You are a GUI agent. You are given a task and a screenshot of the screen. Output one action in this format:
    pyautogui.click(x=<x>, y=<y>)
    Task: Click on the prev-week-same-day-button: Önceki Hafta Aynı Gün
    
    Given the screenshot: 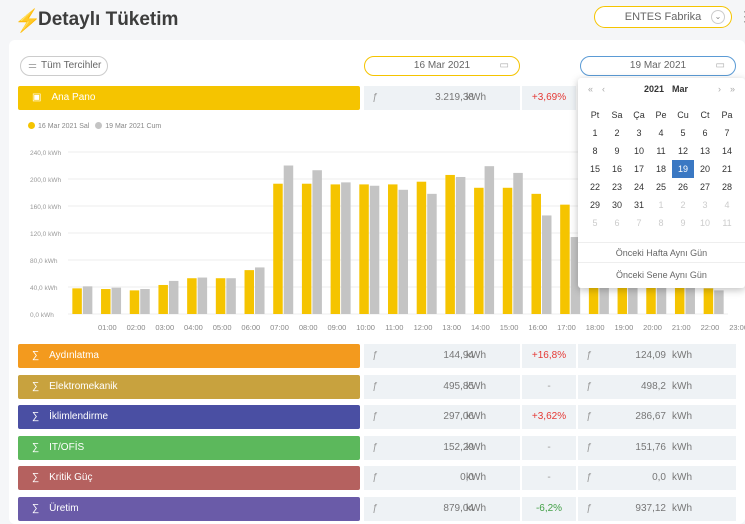 What is the action you would take?
    pyautogui.click(x=661, y=253)
    